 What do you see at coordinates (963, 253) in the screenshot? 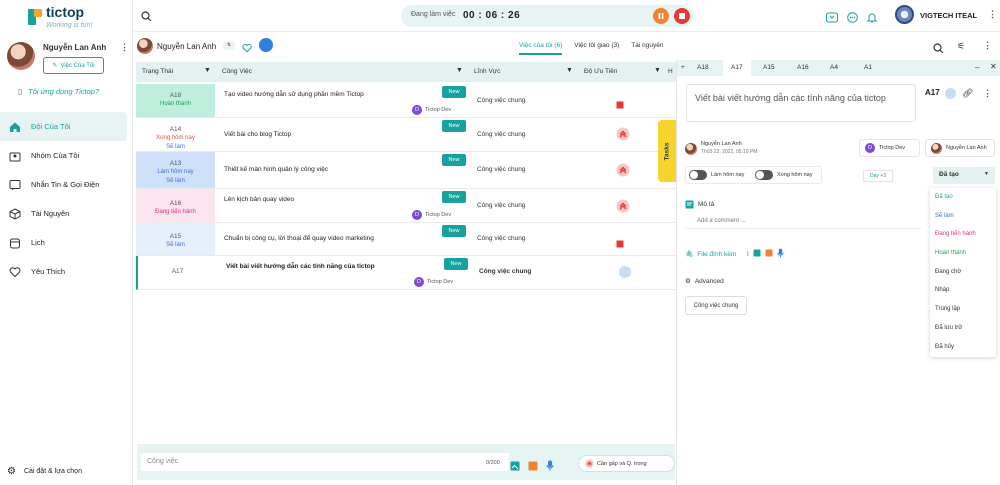
I see `status-option: Hoàn thành` at bounding box center [963, 253].